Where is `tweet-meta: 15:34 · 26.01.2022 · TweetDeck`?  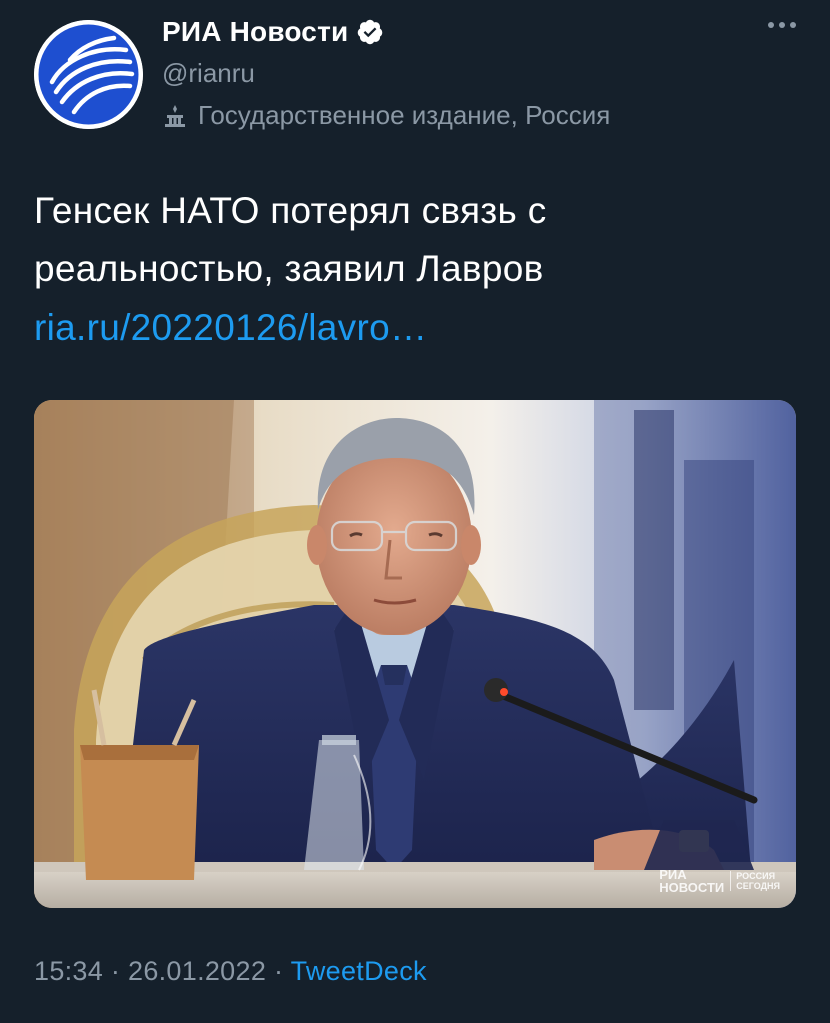 tweet-meta: 15:34 · 26.01.2022 · TweetDeck is located at coordinates (230, 971).